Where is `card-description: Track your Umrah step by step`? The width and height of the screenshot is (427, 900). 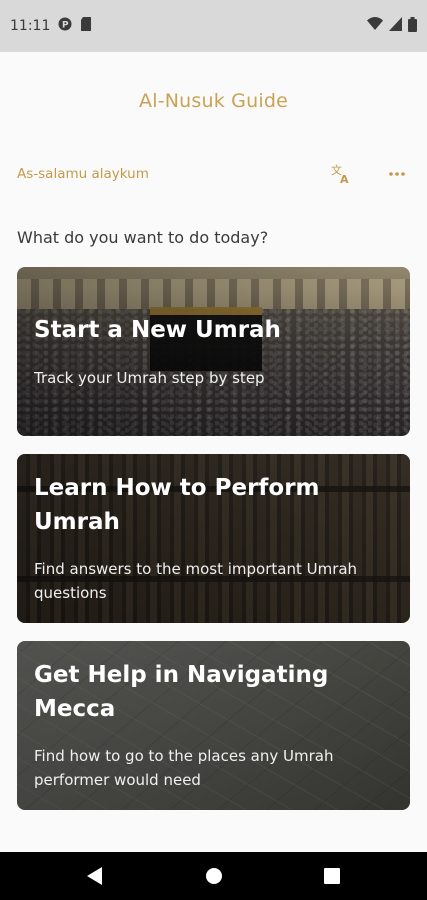
card-description: Track your Umrah step by step is located at coordinates (149, 378).